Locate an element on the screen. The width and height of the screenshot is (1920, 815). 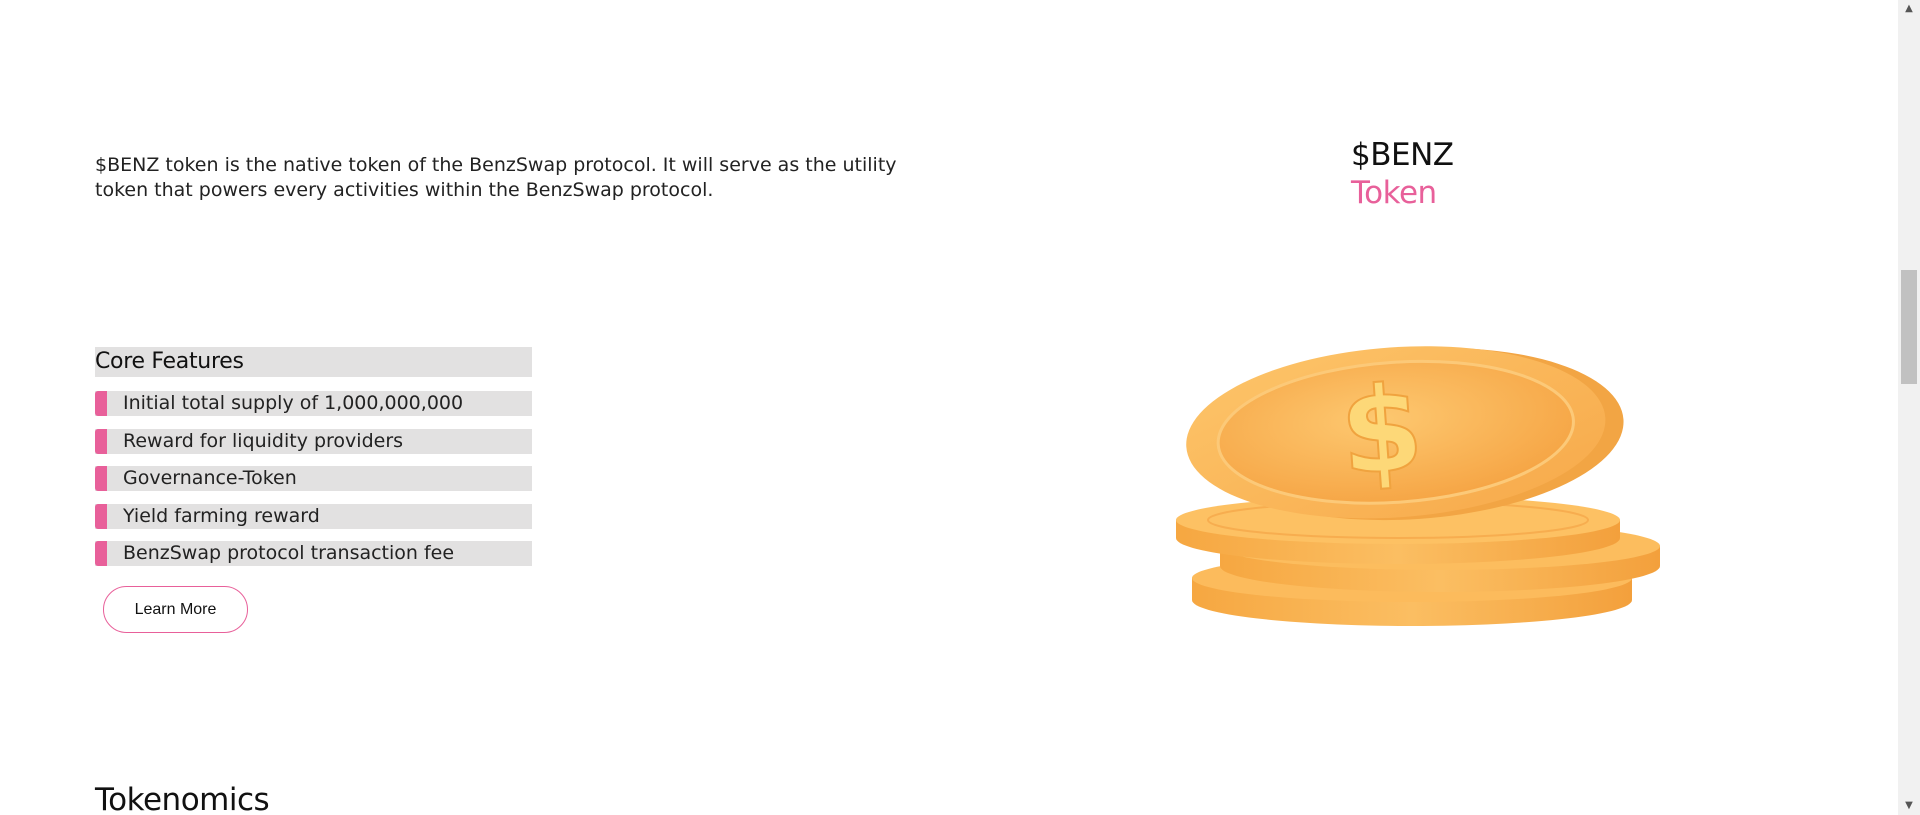
feature-item-supply: Initial total supply of 1,000,000,000 is located at coordinates (313, 403).